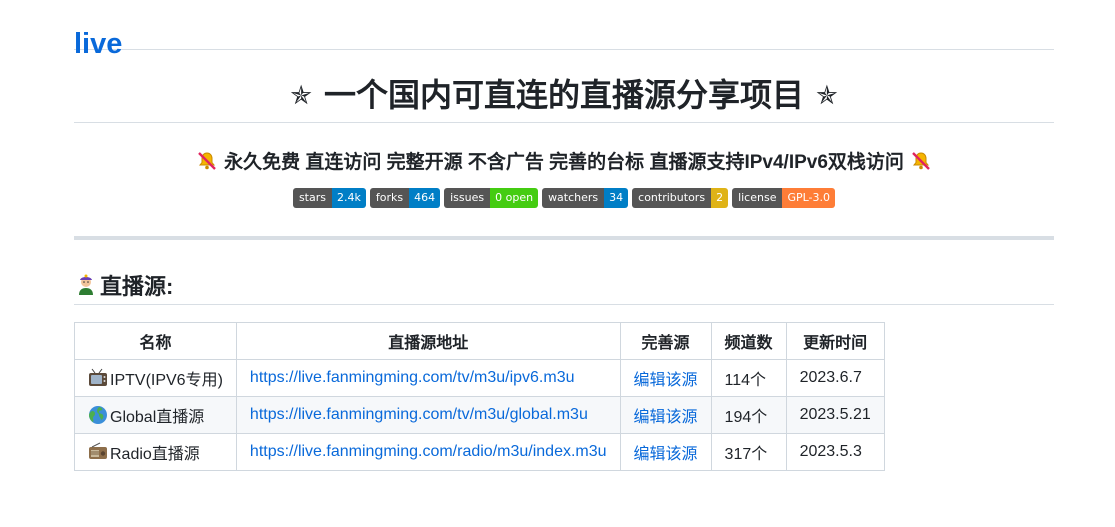  Describe the element at coordinates (405, 198) in the screenshot. I see `badge-forks: forks 464` at that location.